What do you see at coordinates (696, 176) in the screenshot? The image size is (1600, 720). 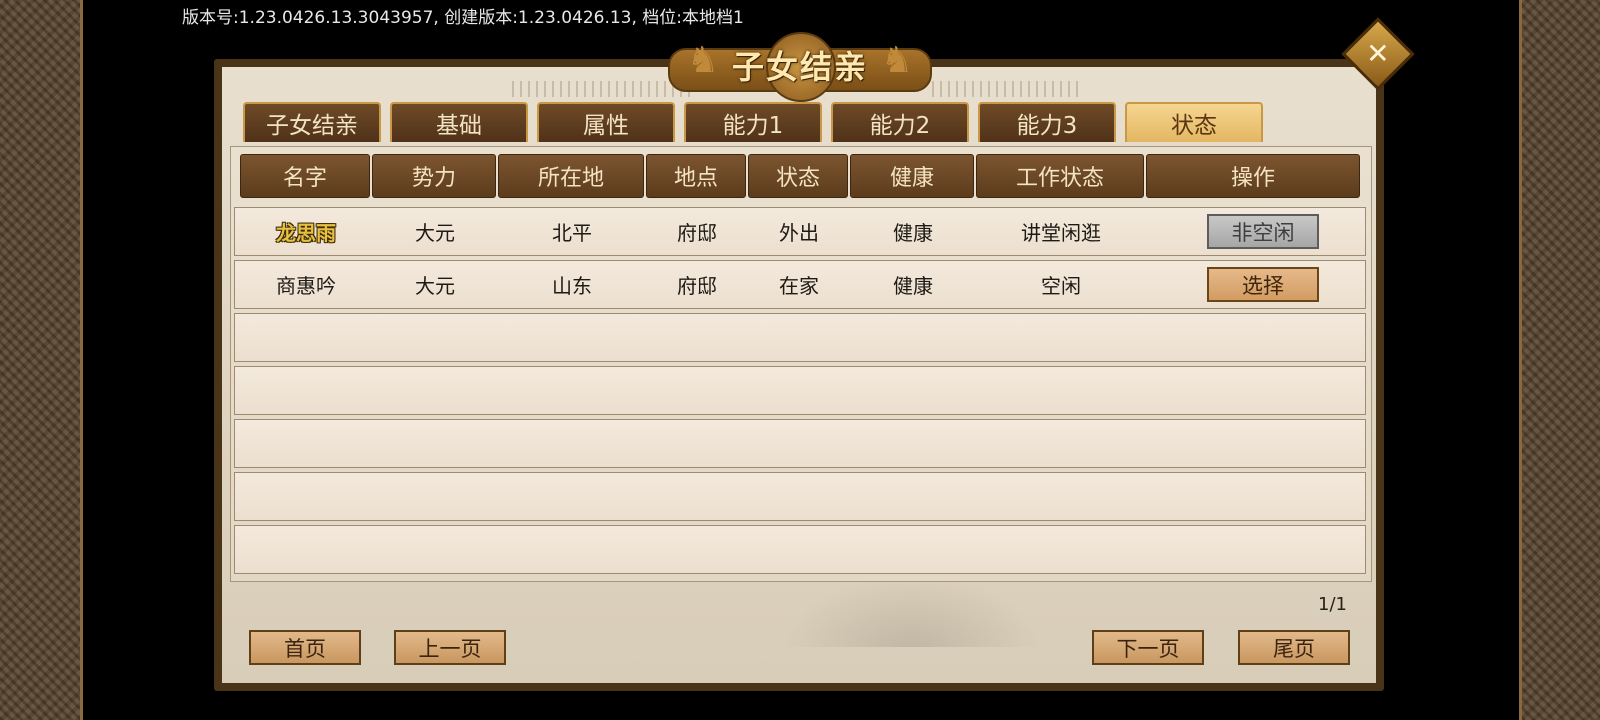 I see `column-header-place: 地点` at bounding box center [696, 176].